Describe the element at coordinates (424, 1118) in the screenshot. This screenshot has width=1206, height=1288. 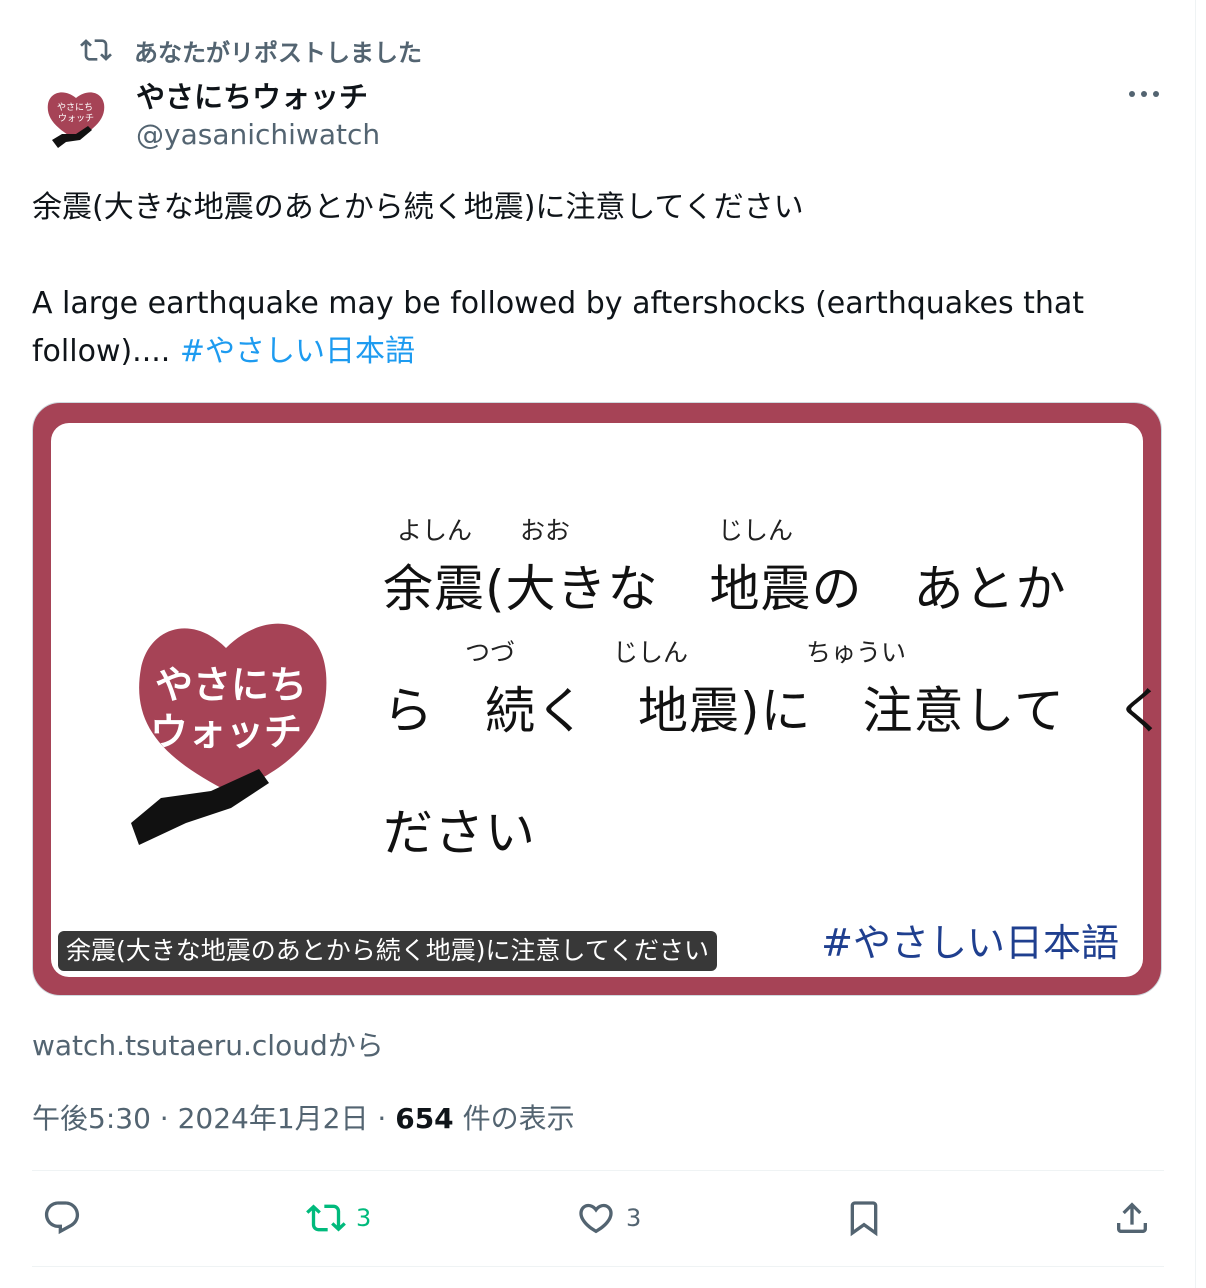
I see `views-count: 654` at that location.